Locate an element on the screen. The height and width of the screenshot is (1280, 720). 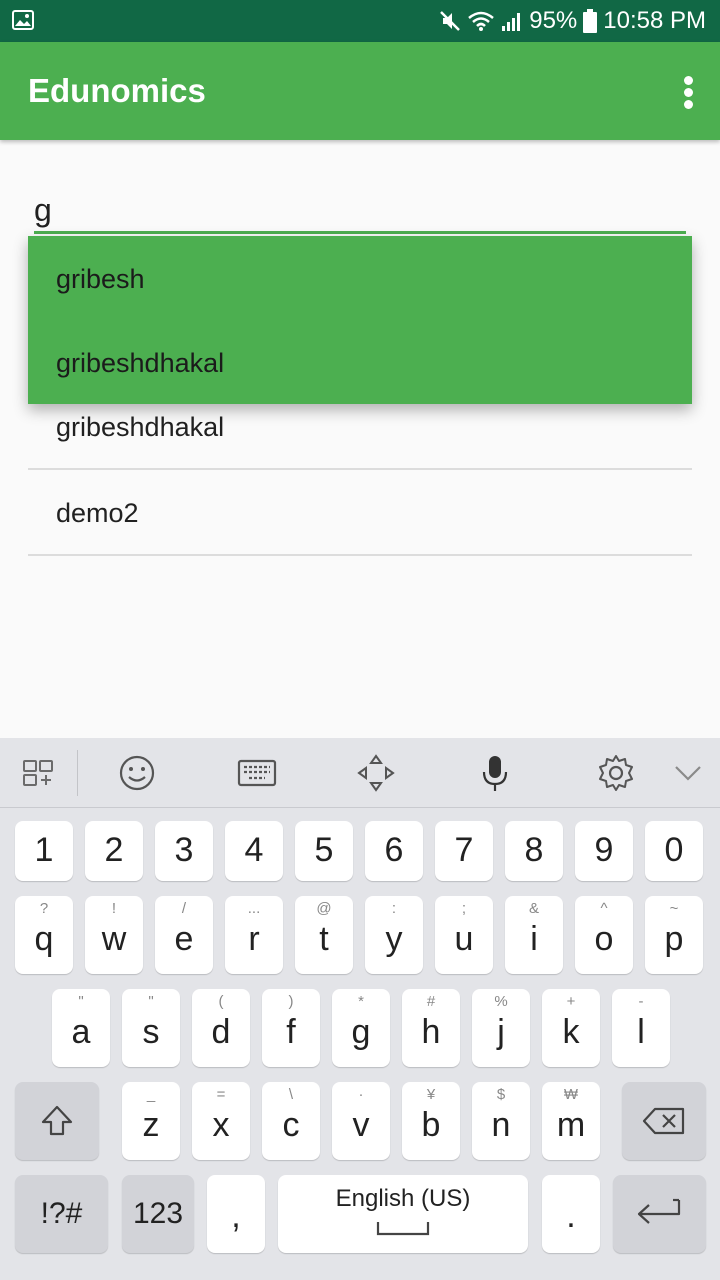
key-label: !?# is located at coordinates (61, 1213).